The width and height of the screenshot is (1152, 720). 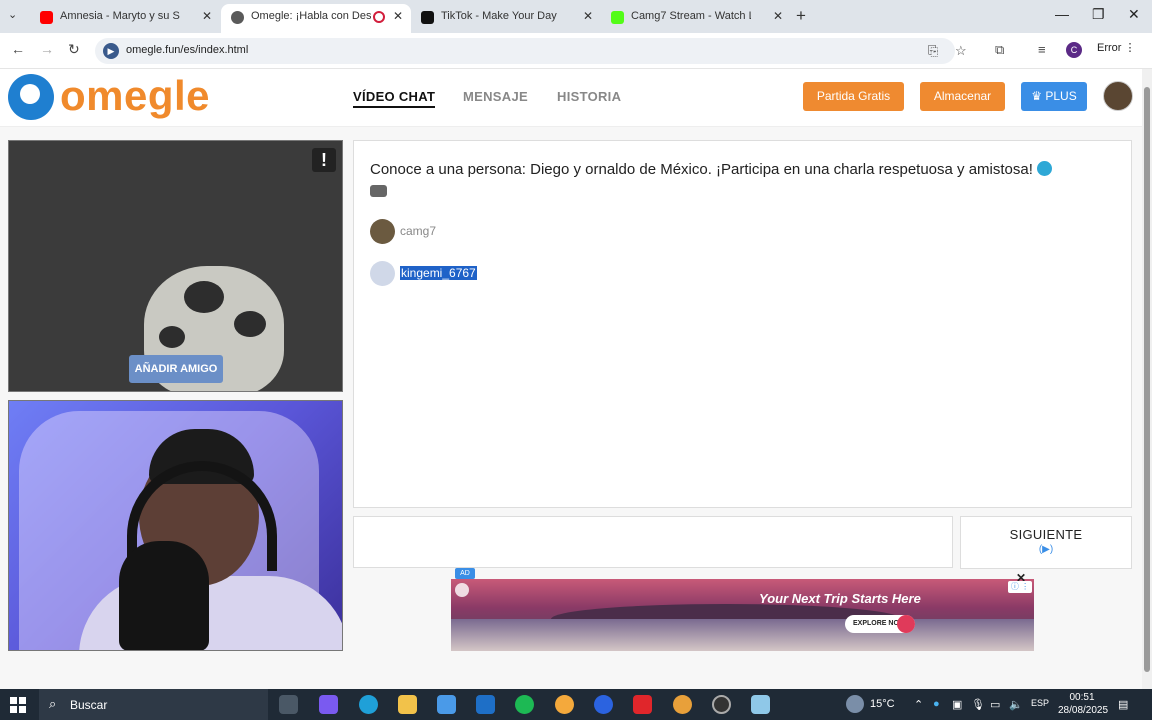 I want to click on nav-message: MENSAJE, so click(x=495, y=96).